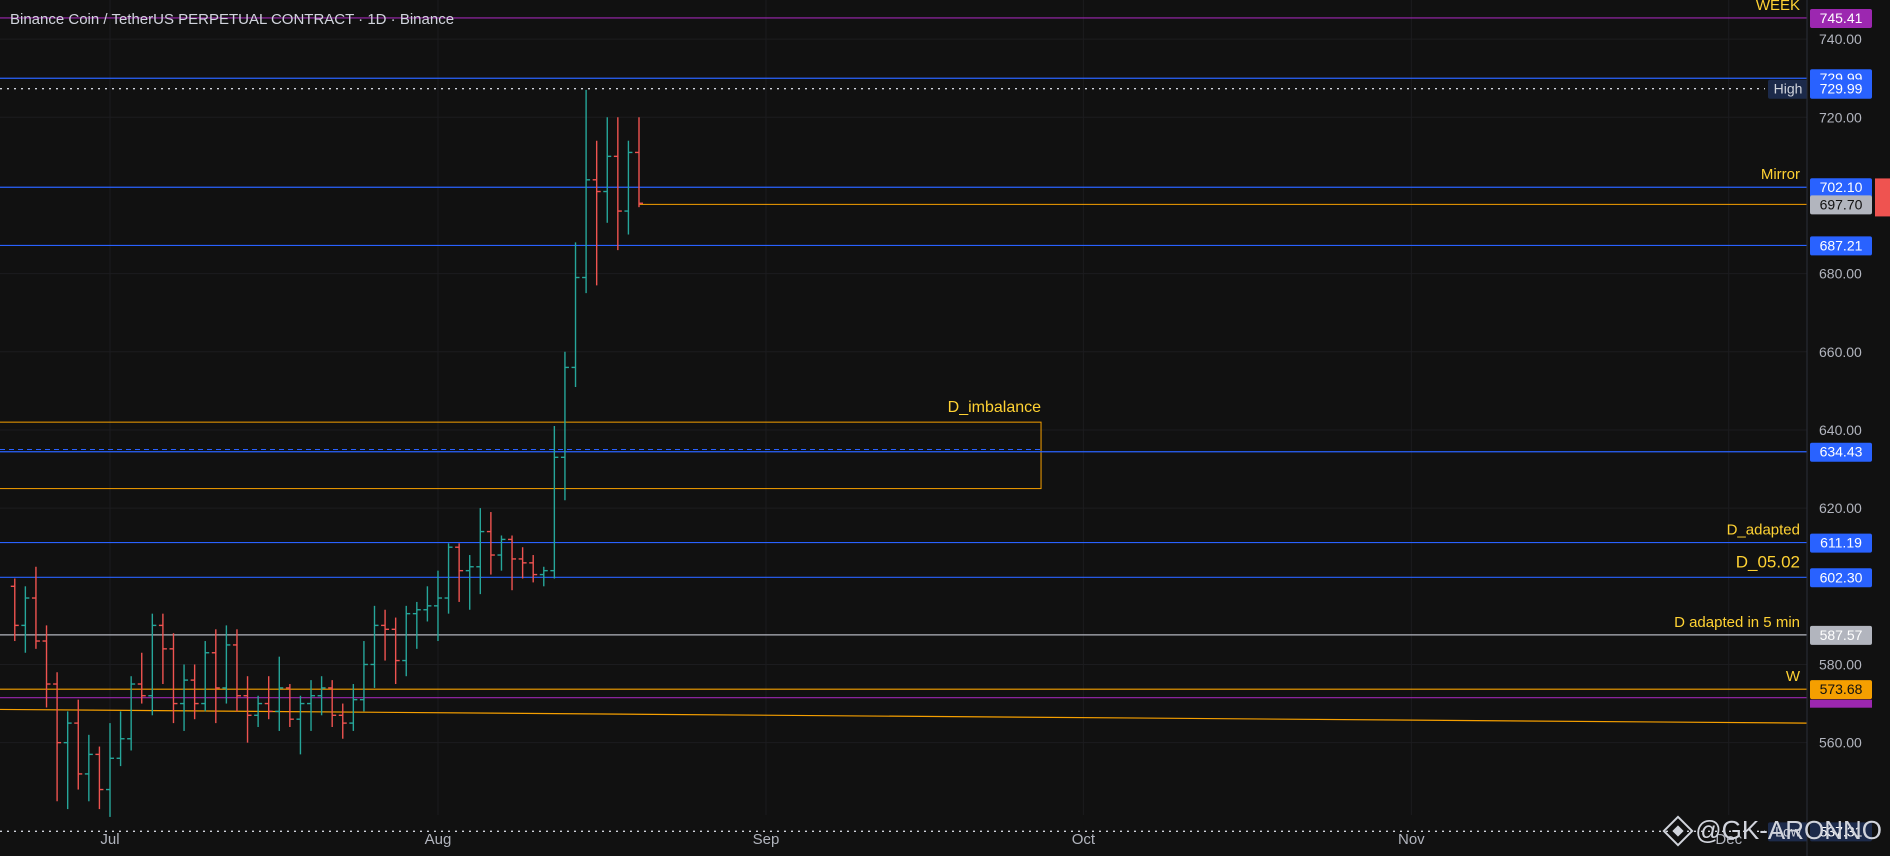 Image resolution: width=1890 pixels, height=856 pixels. I want to click on x-tick-label: Aug, so click(438, 839).